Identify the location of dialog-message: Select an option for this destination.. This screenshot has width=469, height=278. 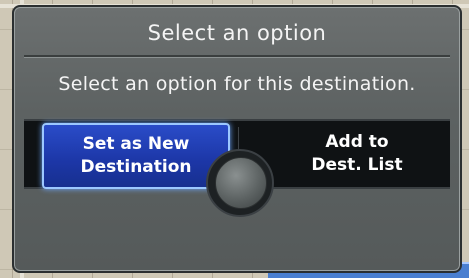
(237, 84).